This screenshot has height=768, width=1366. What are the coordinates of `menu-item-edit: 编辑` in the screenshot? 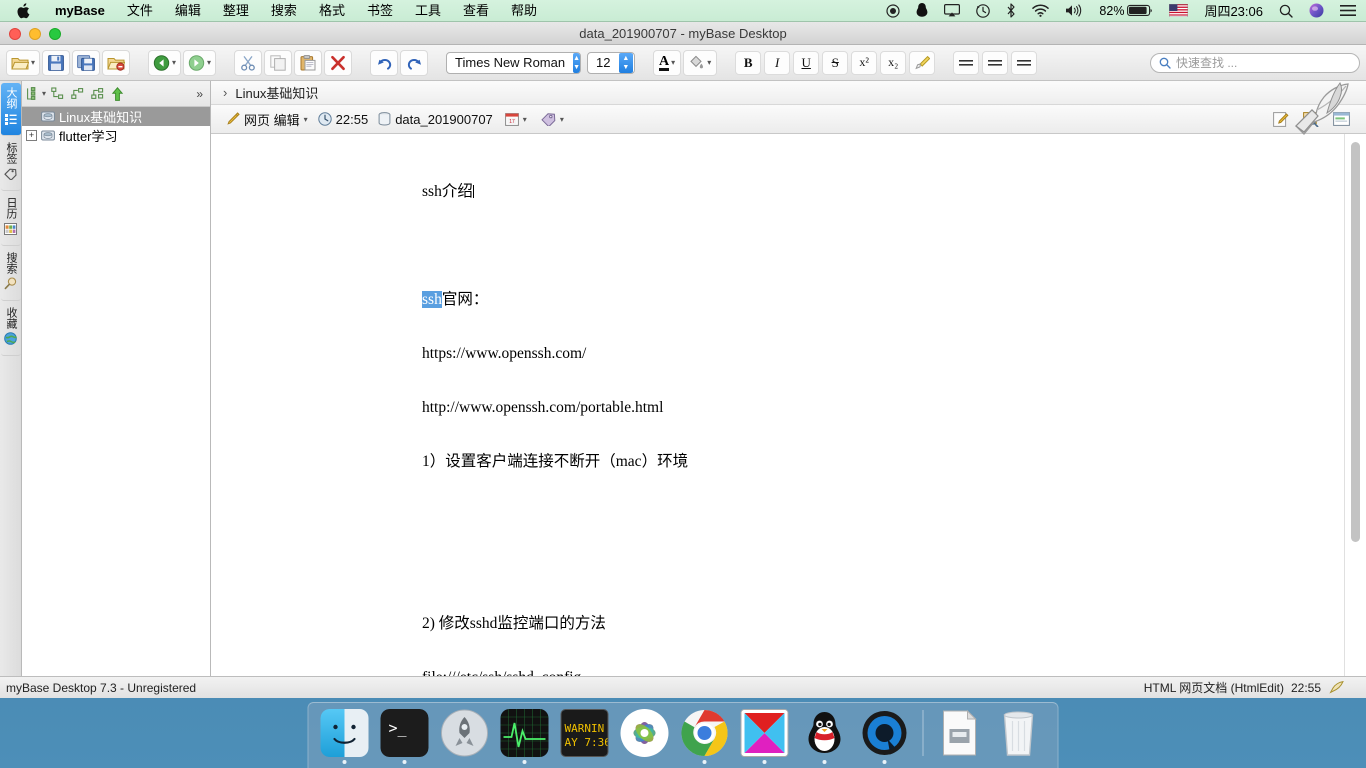 It's located at (188, 11).